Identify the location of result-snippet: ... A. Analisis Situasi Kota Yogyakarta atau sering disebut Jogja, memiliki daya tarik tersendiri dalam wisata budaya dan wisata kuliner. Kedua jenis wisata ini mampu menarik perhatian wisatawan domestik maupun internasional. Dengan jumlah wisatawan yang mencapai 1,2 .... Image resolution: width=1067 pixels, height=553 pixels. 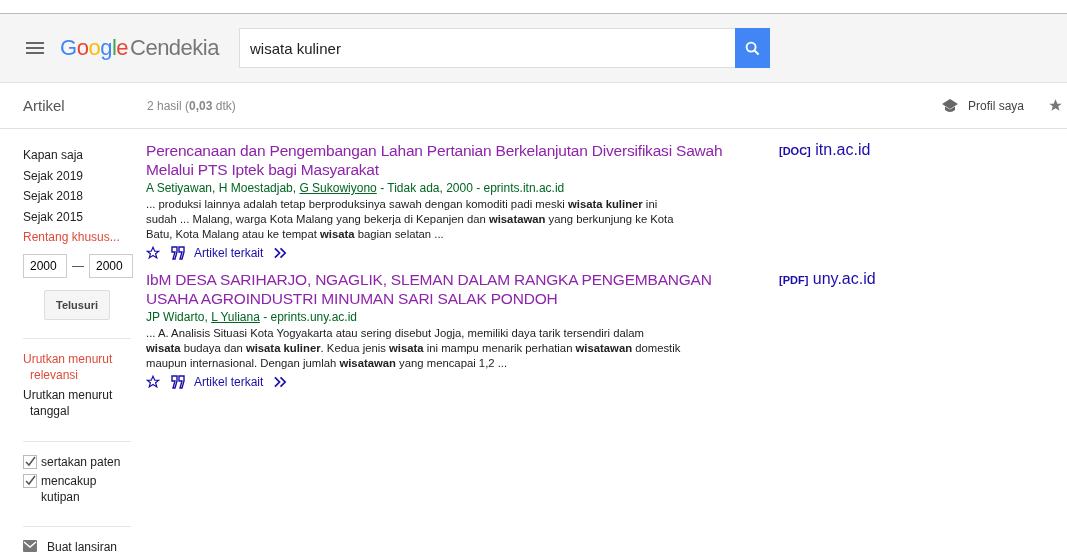
(413, 348).